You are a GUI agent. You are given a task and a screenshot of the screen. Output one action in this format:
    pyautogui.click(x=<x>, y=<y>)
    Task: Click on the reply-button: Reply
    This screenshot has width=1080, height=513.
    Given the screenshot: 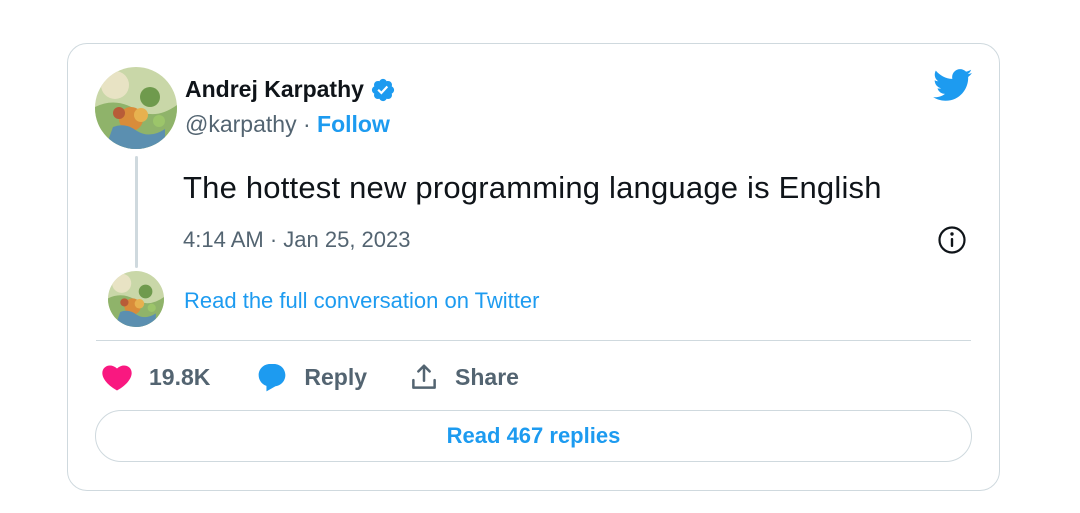 What is the action you would take?
    pyautogui.click(x=311, y=377)
    